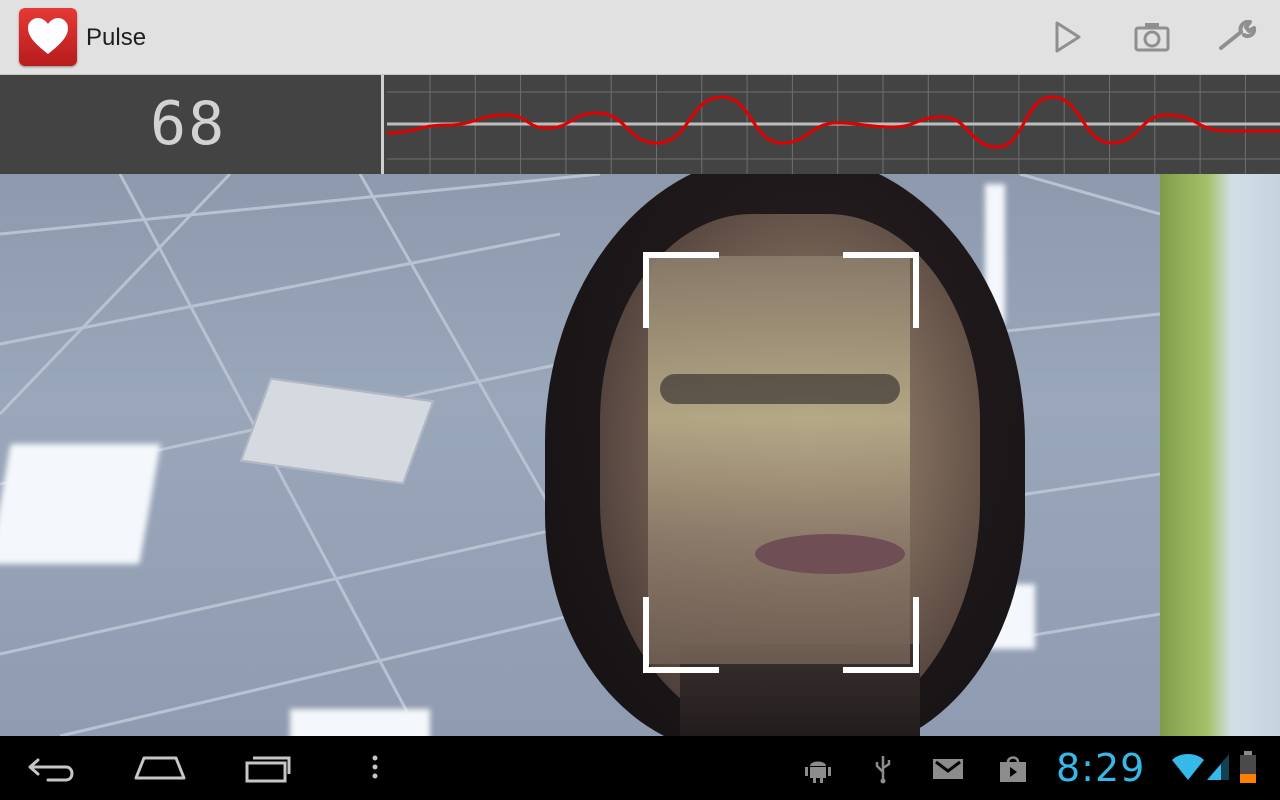  I want to click on bpm-panel: 68, so click(192, 124).